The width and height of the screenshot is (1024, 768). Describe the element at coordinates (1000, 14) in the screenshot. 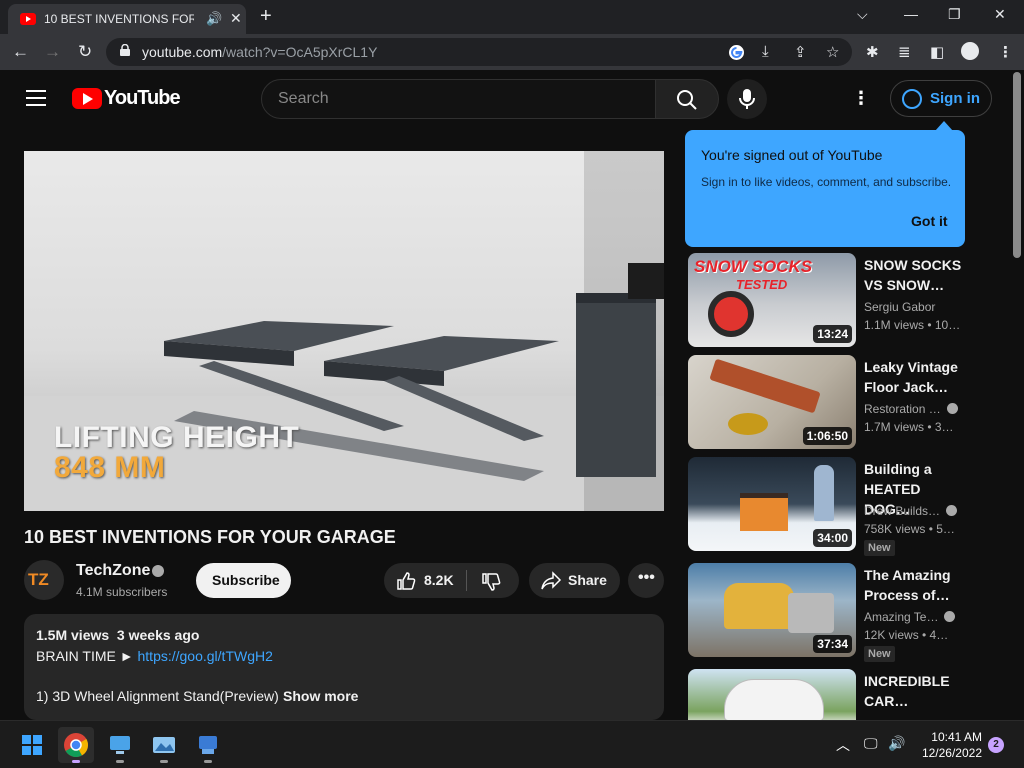

I see `close-window-button: ✕` at that location.